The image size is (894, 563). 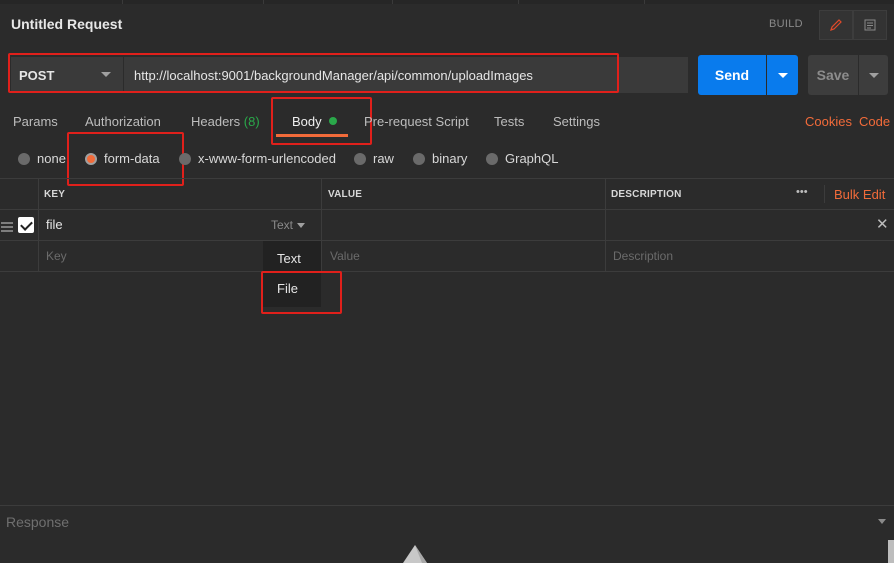 What do you see at coordinates (833, 75) in the screenshot?
I see `save-button: Save` at bounding box center [833, 75].